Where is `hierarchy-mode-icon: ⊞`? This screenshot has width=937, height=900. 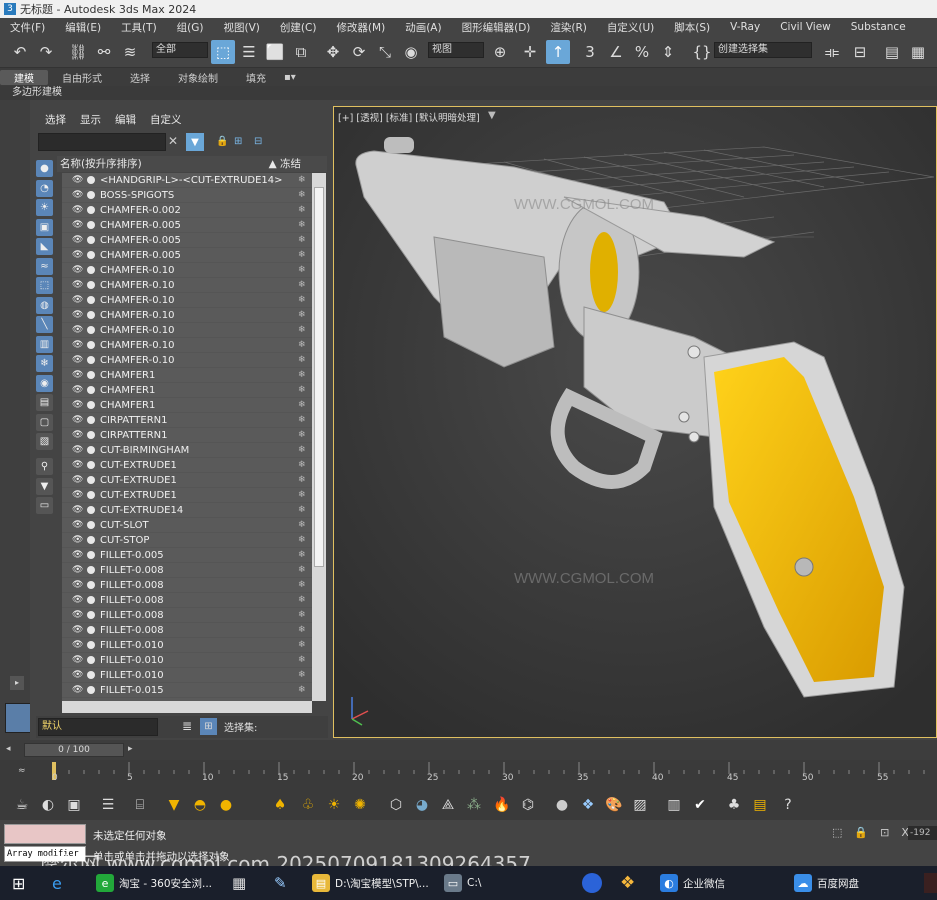
hierarchy-mode-icon: ⊞ is located at coordinates (208, 726).